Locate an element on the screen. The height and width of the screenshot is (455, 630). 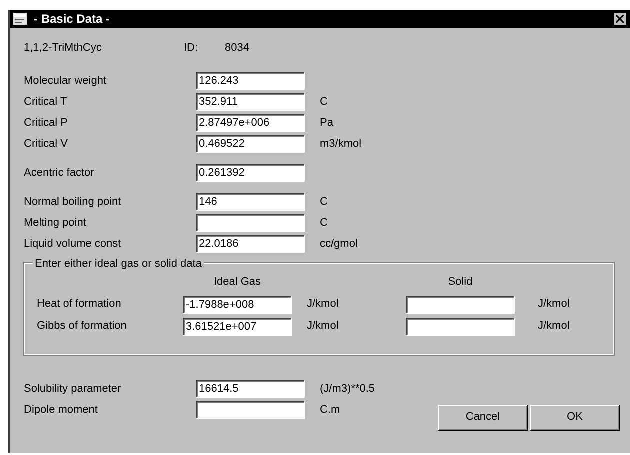
input-field: 16614.5 is located at coordinates (250, 389).